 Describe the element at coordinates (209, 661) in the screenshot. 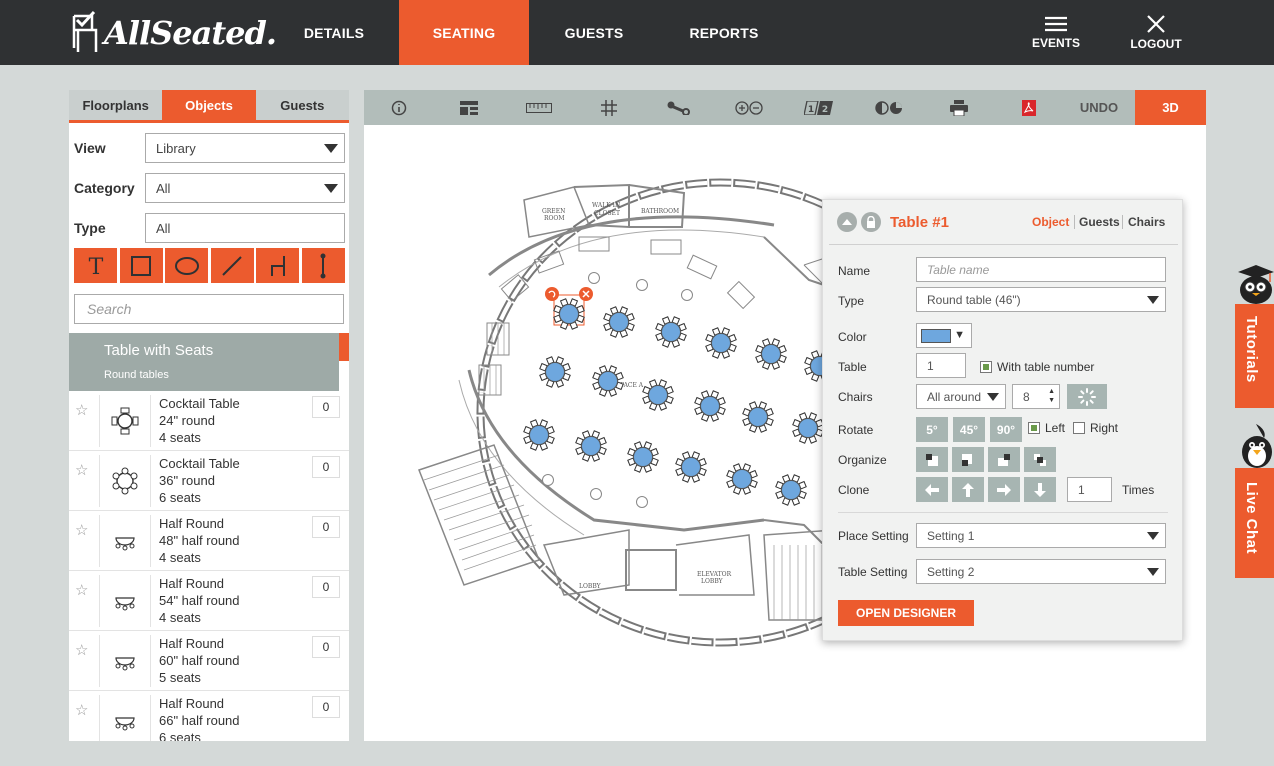

I see `list-item: ☆ Half Round 60" half round 5 seats 0` at that location.